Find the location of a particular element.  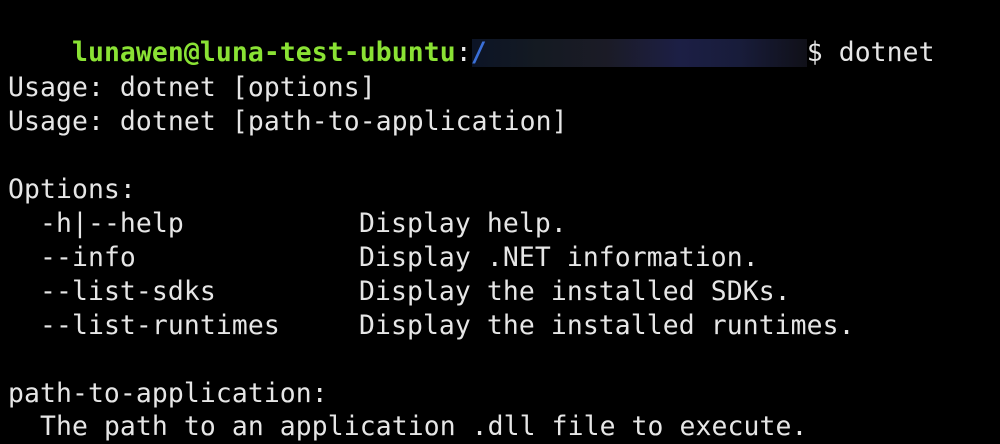

option-flag: -h|--help is located at coordinates (111, 223).